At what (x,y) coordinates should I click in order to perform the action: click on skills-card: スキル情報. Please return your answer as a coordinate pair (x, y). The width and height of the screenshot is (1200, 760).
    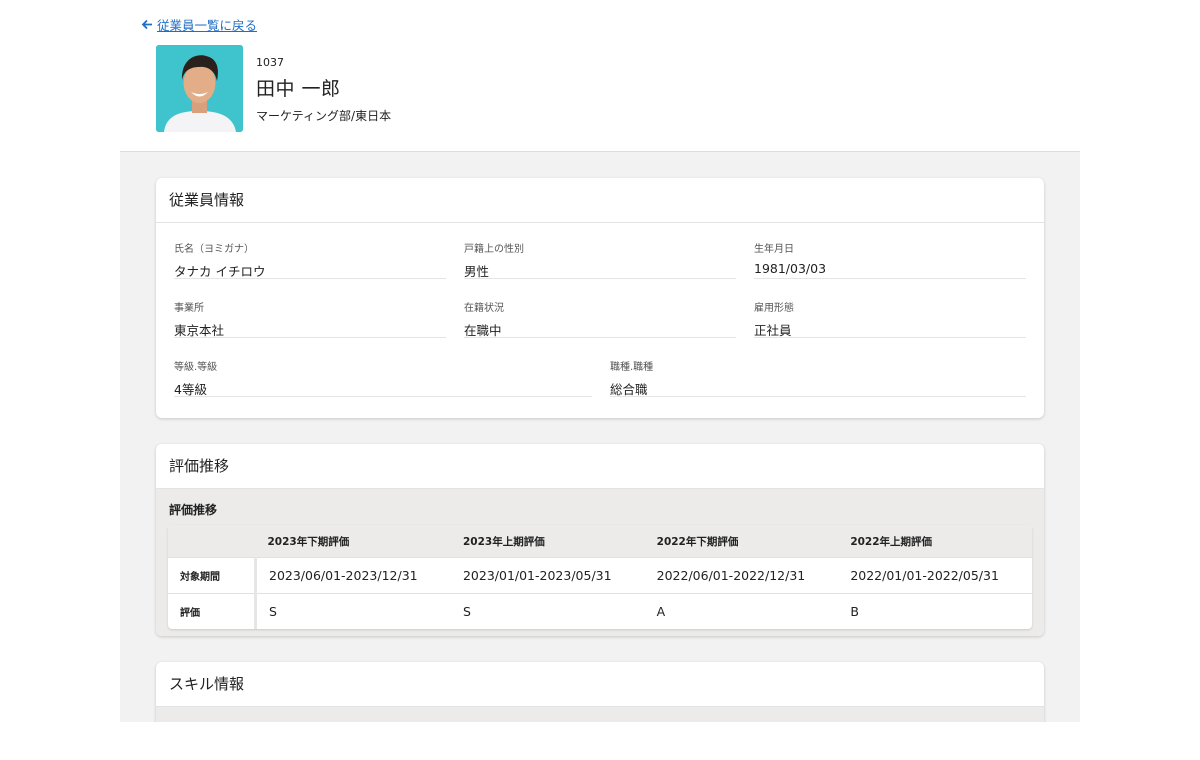
    Looking at the image, I should click on (600, 692).